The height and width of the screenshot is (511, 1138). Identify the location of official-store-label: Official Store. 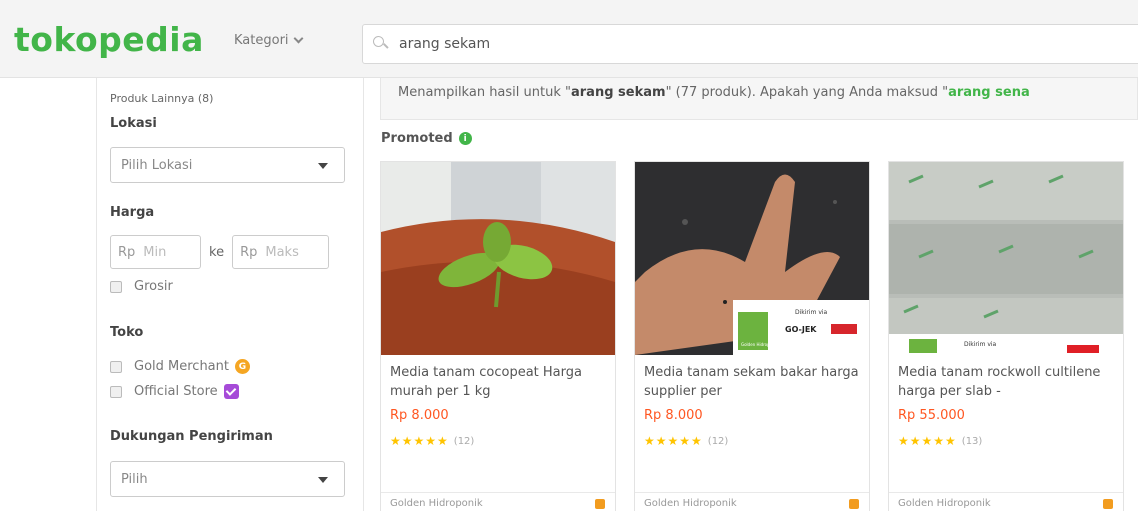
(176, 391).